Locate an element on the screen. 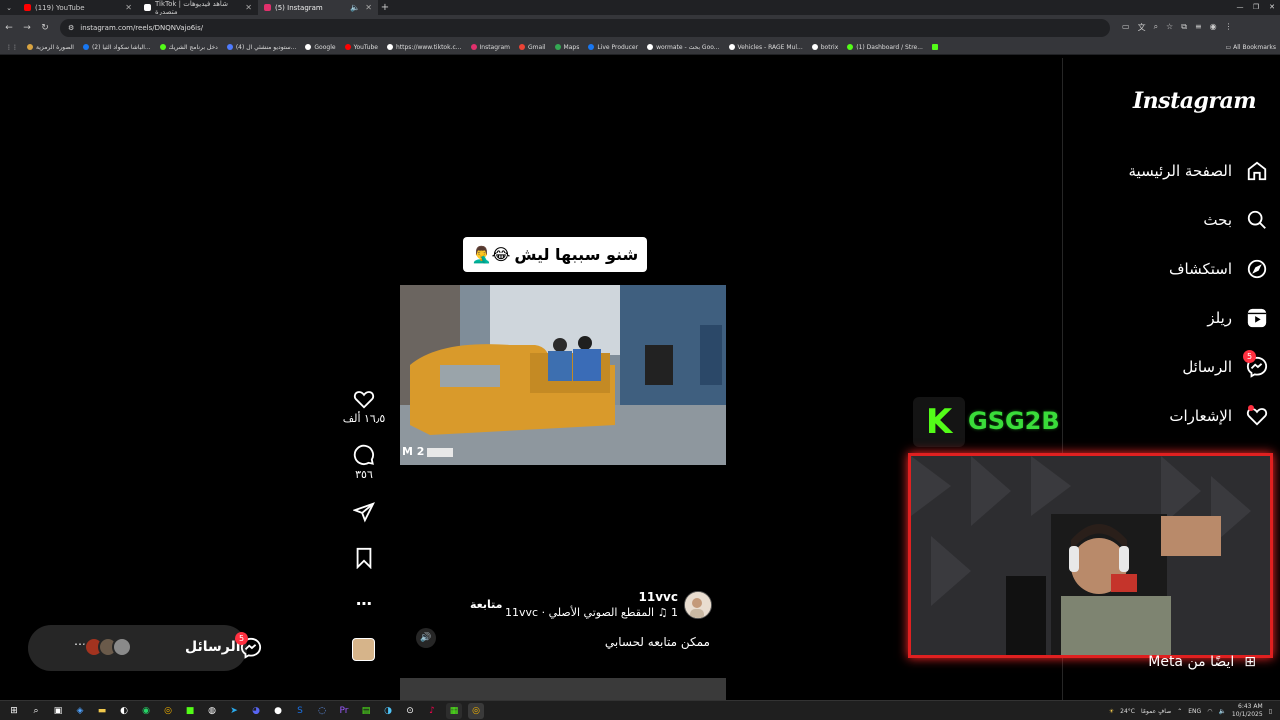  nav-notifications: الإشعارات is located at coordinates (1170, 416).